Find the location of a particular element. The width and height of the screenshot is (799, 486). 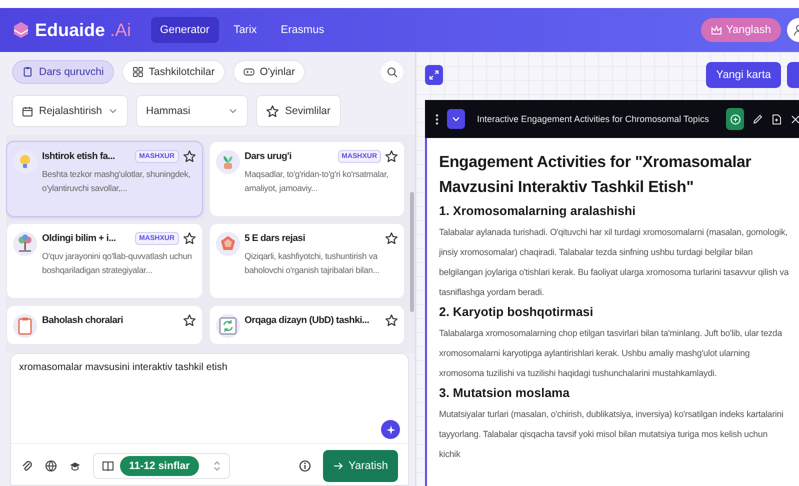

collapse-button is located at coordinates (456, 119).